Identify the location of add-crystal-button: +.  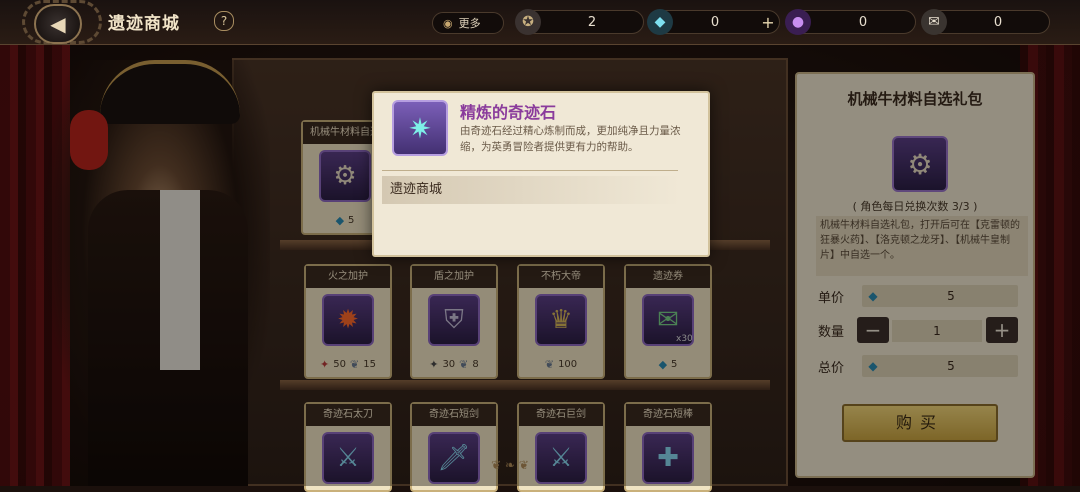
(768, 22).